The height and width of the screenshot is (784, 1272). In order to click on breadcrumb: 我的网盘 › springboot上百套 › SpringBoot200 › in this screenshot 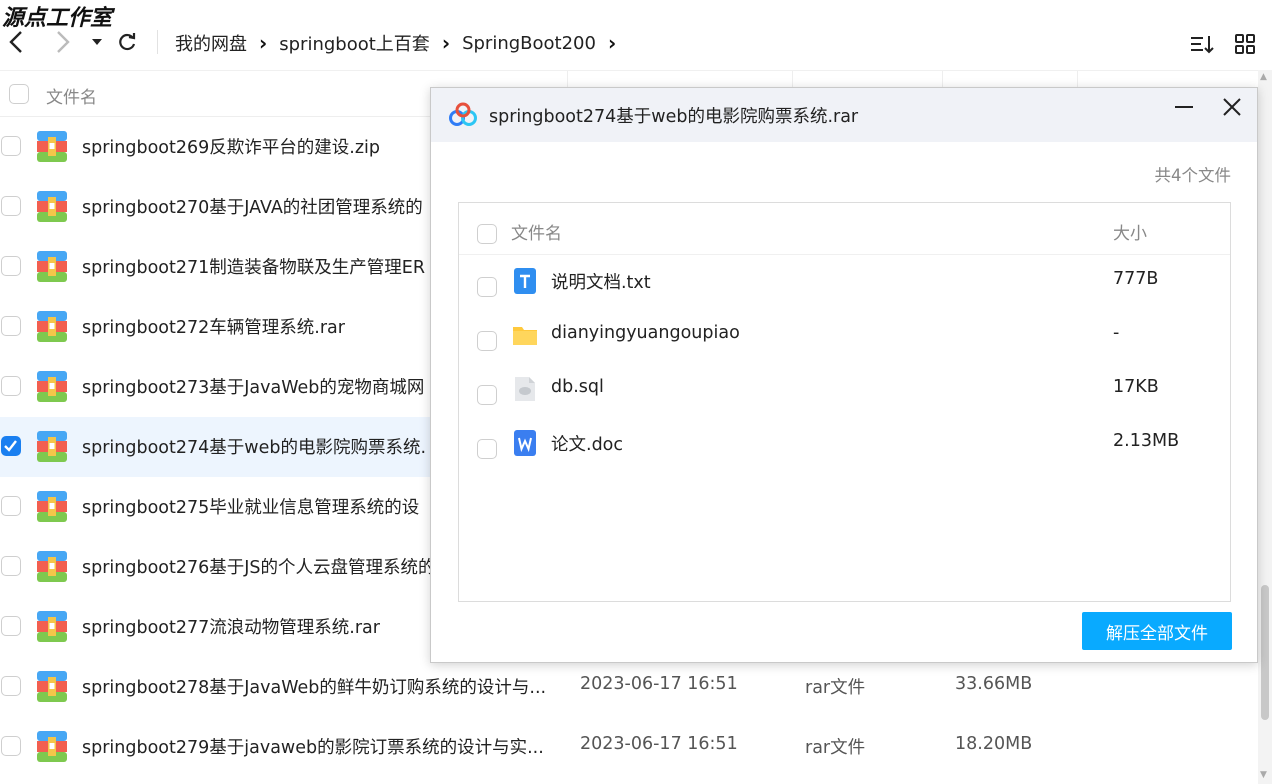, I will do `click(401, 43)`.